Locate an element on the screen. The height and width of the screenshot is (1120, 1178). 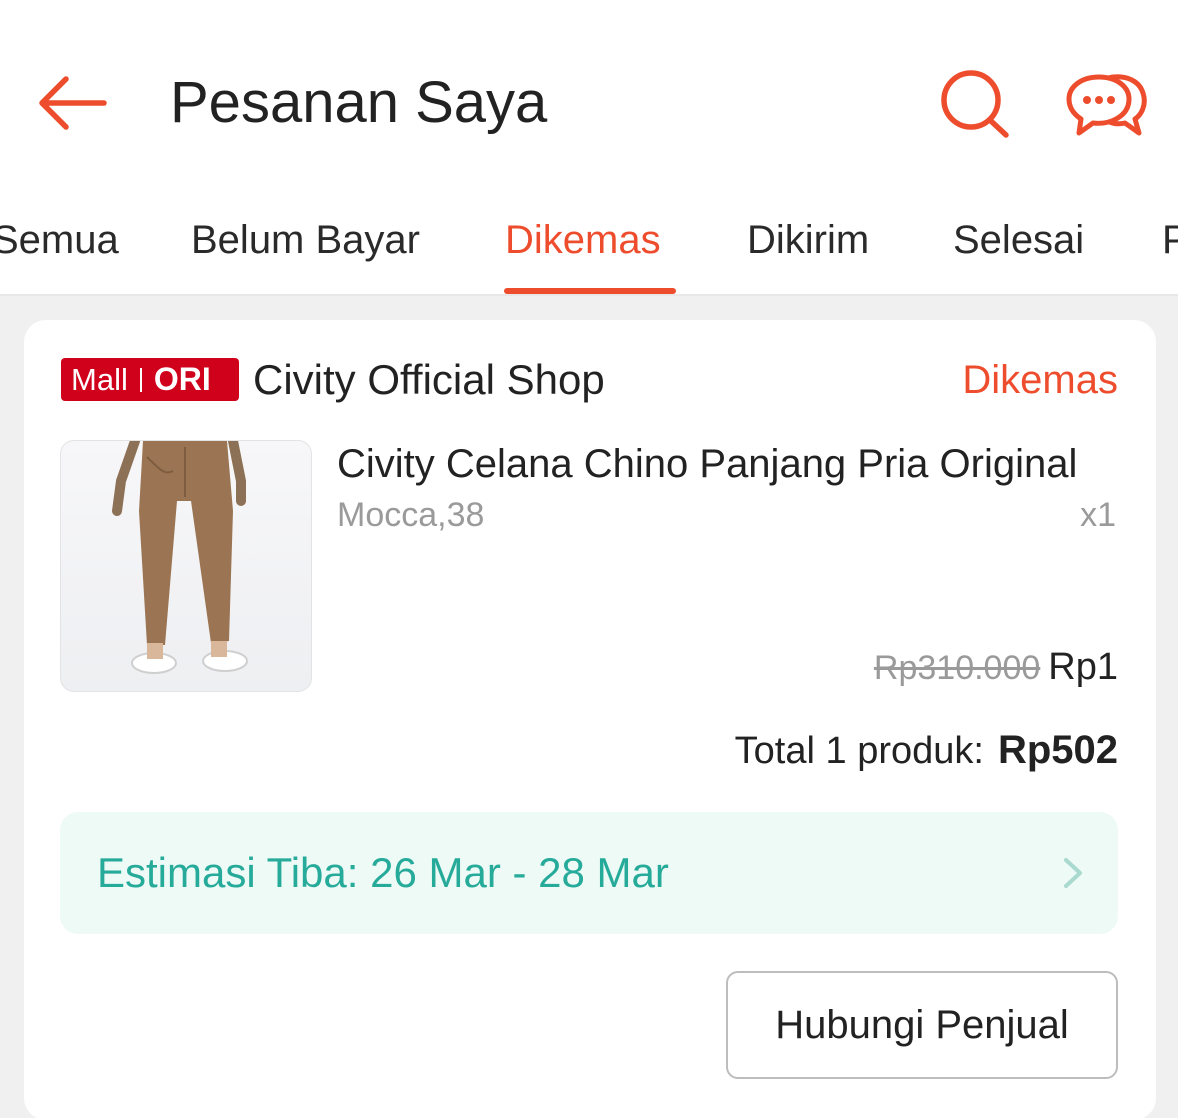
search-button is located at coordinates (976, 104).